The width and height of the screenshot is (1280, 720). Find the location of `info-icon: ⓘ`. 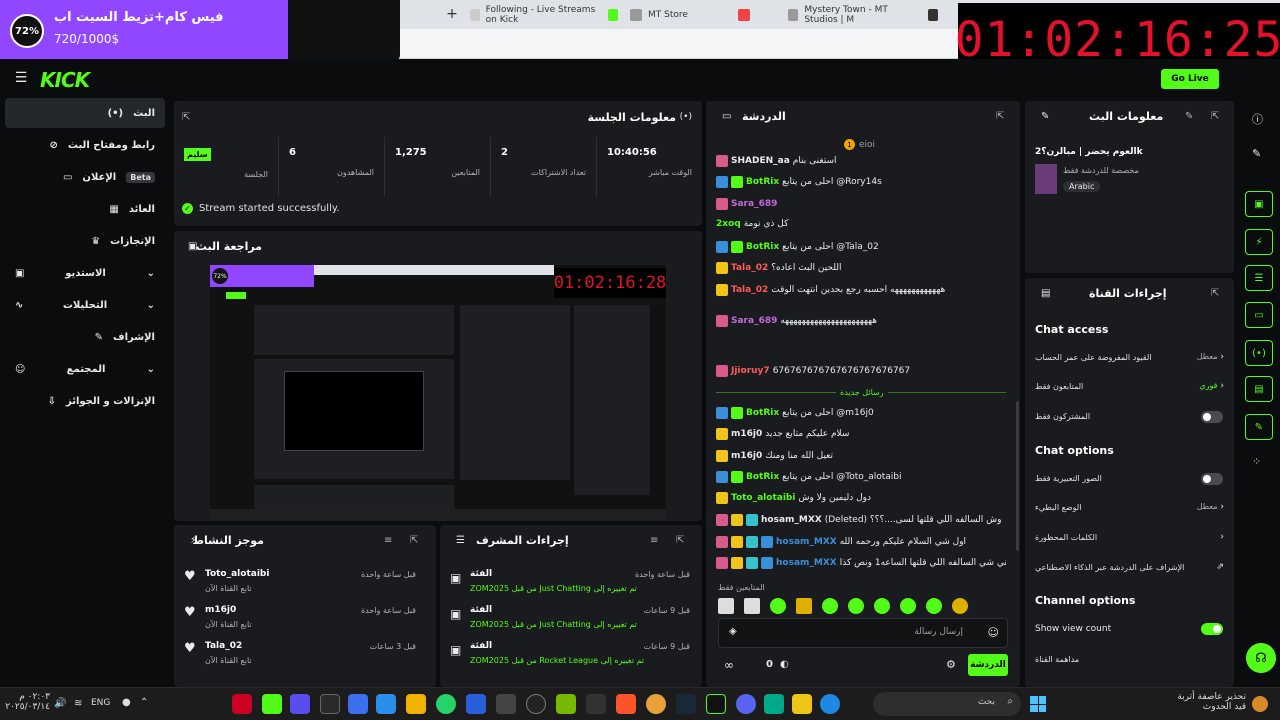

info-icon: ⓘ is located at coordinates (1257, 119).